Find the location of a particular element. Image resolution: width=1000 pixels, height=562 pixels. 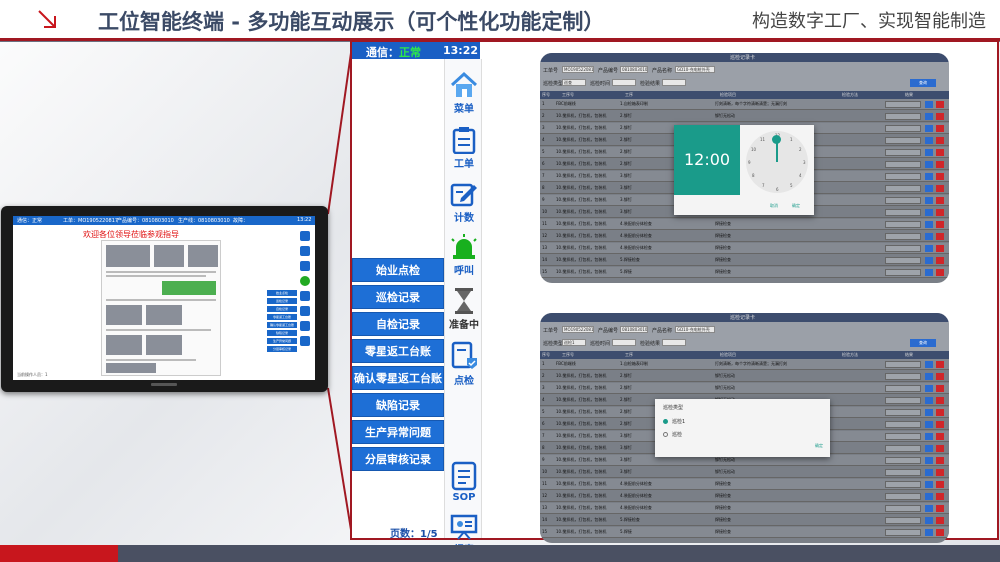

tablet-menu-item: 生产异常问题 is located at coordinates (282, 341).